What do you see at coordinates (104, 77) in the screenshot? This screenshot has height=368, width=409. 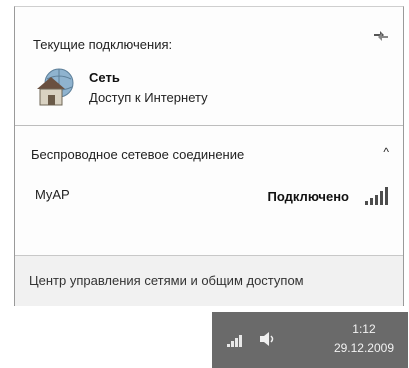 I see `network-name: Сеть` at bounding box center [104, 77].